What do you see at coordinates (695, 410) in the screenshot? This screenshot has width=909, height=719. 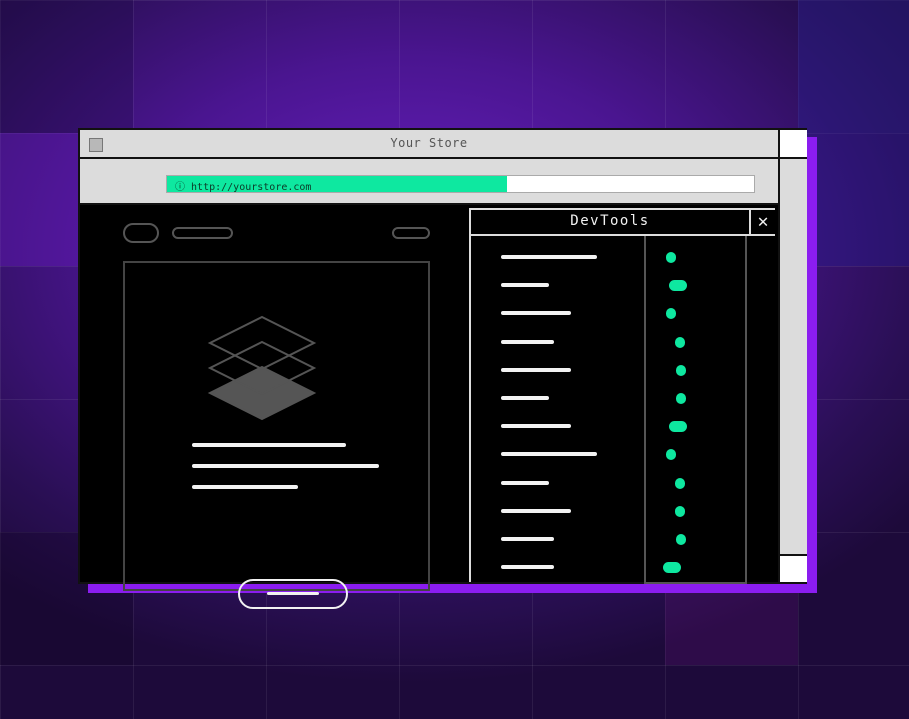 I see `devtools-status-column` at bounding box center [695, 410].